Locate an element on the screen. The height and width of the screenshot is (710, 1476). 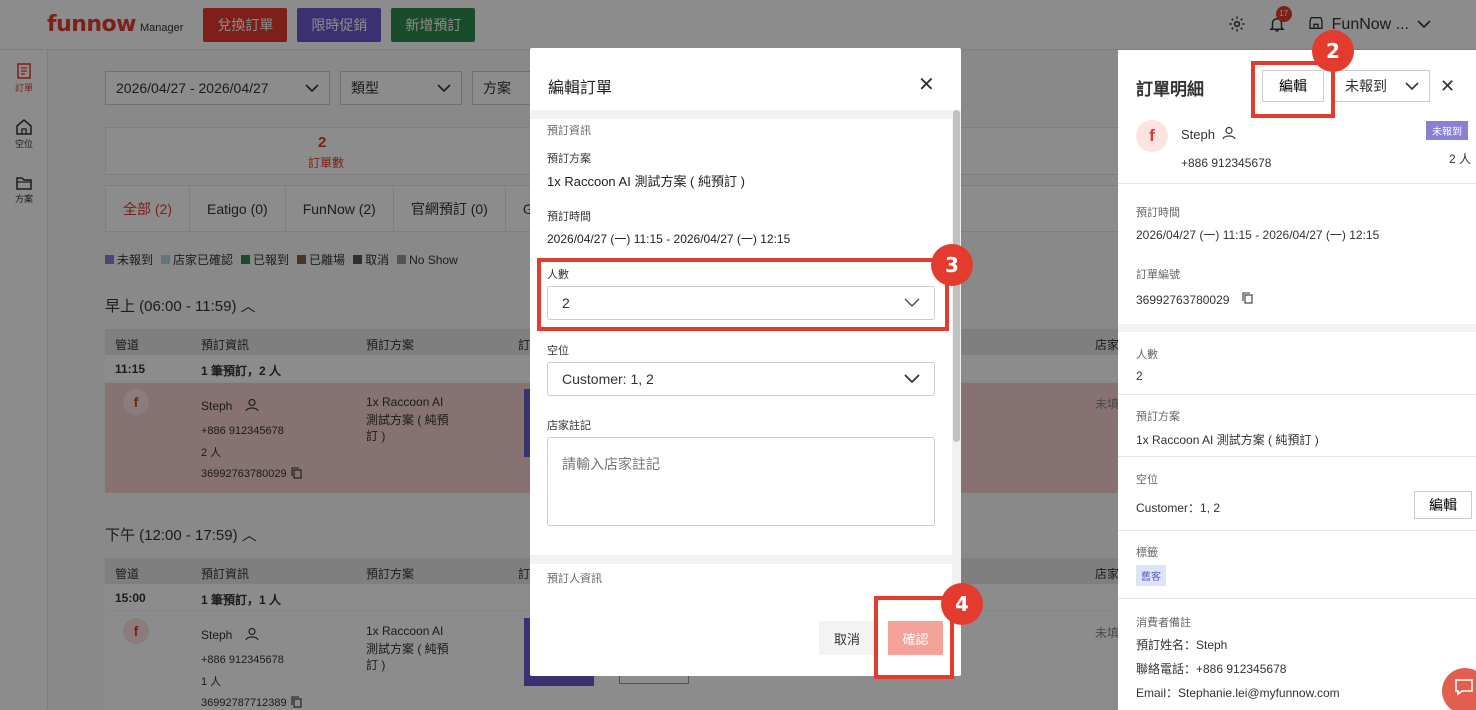
status-badge: 未報到 is located at coordinates (1447, 130).